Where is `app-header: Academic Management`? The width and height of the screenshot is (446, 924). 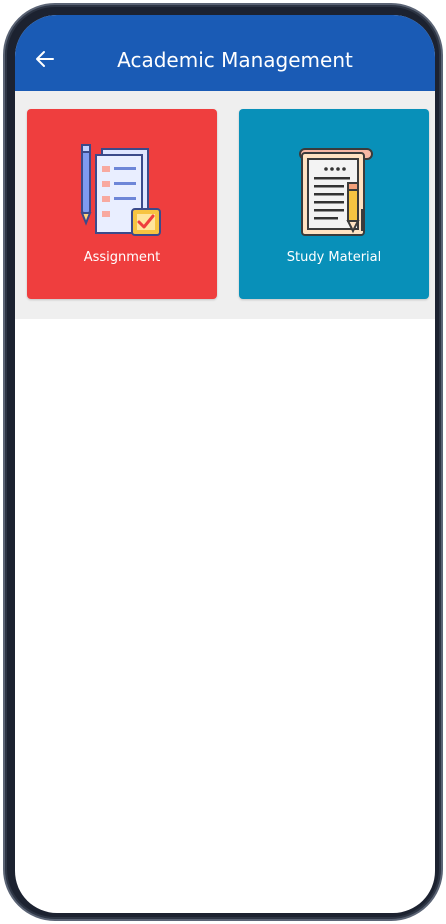
app-header: Academic Management is located at coordinates (225, 53).